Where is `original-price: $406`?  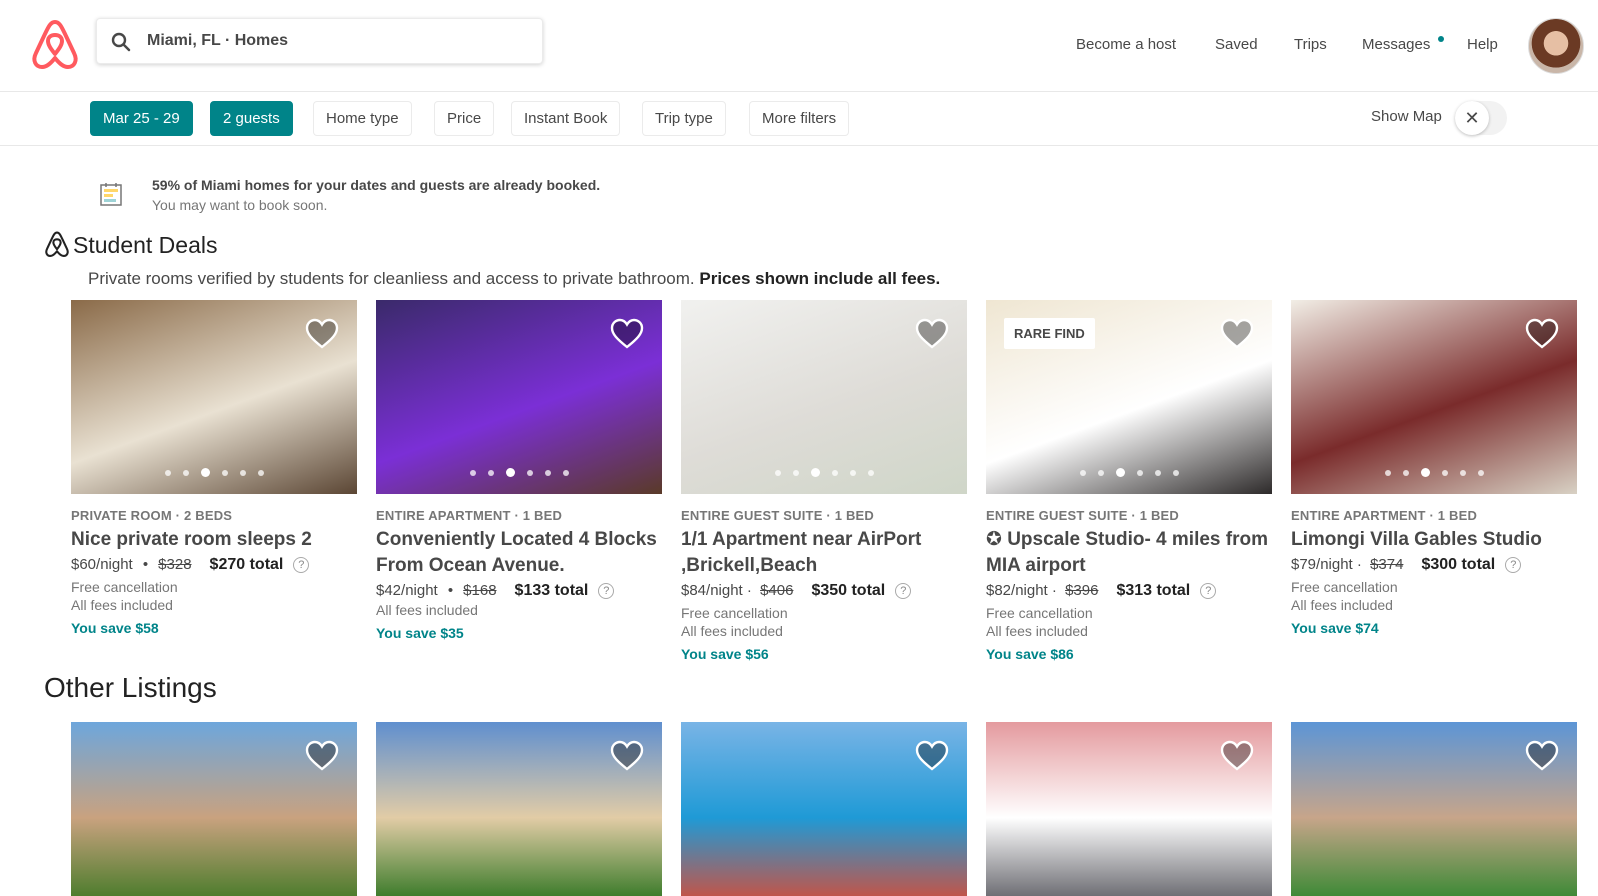 original-price: $406 is located at coordinates (777, 590).